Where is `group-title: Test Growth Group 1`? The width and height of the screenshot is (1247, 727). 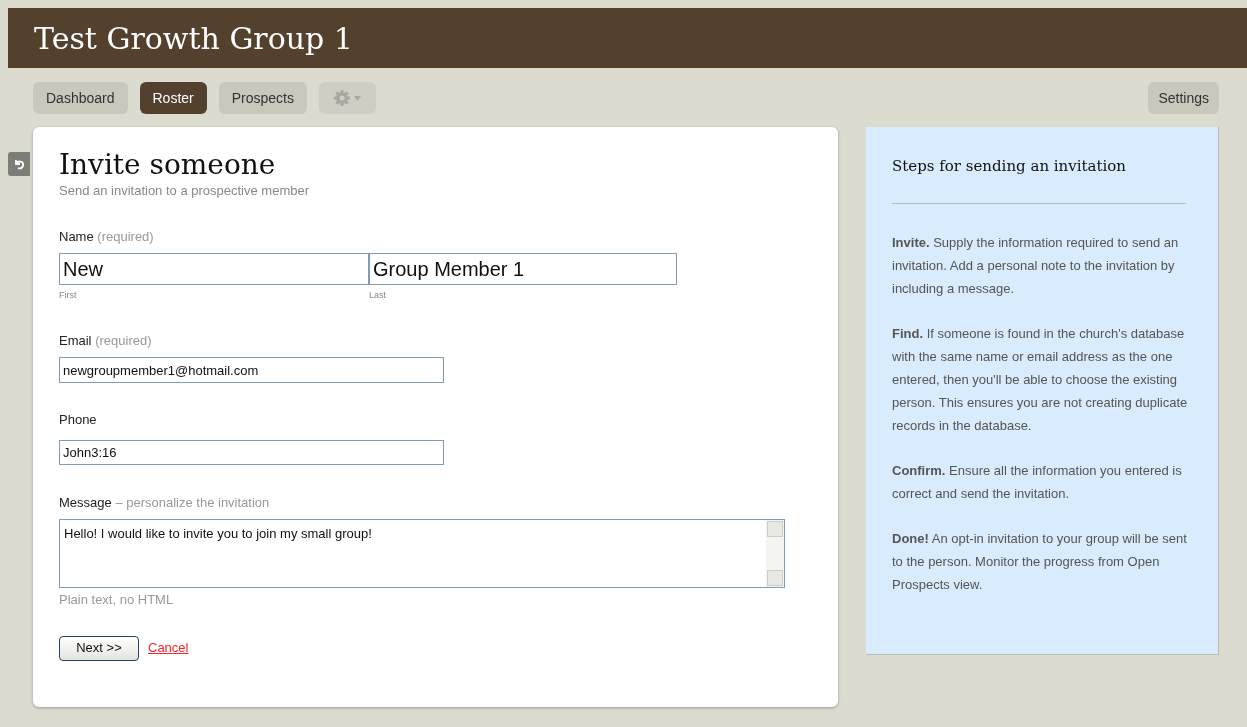 group-title: Test Growth Group 1 is located at coordinates (193, 38).